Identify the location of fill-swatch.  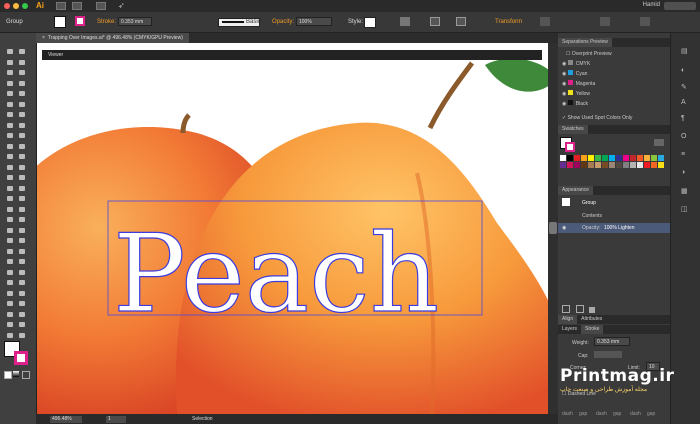
(60, 22).